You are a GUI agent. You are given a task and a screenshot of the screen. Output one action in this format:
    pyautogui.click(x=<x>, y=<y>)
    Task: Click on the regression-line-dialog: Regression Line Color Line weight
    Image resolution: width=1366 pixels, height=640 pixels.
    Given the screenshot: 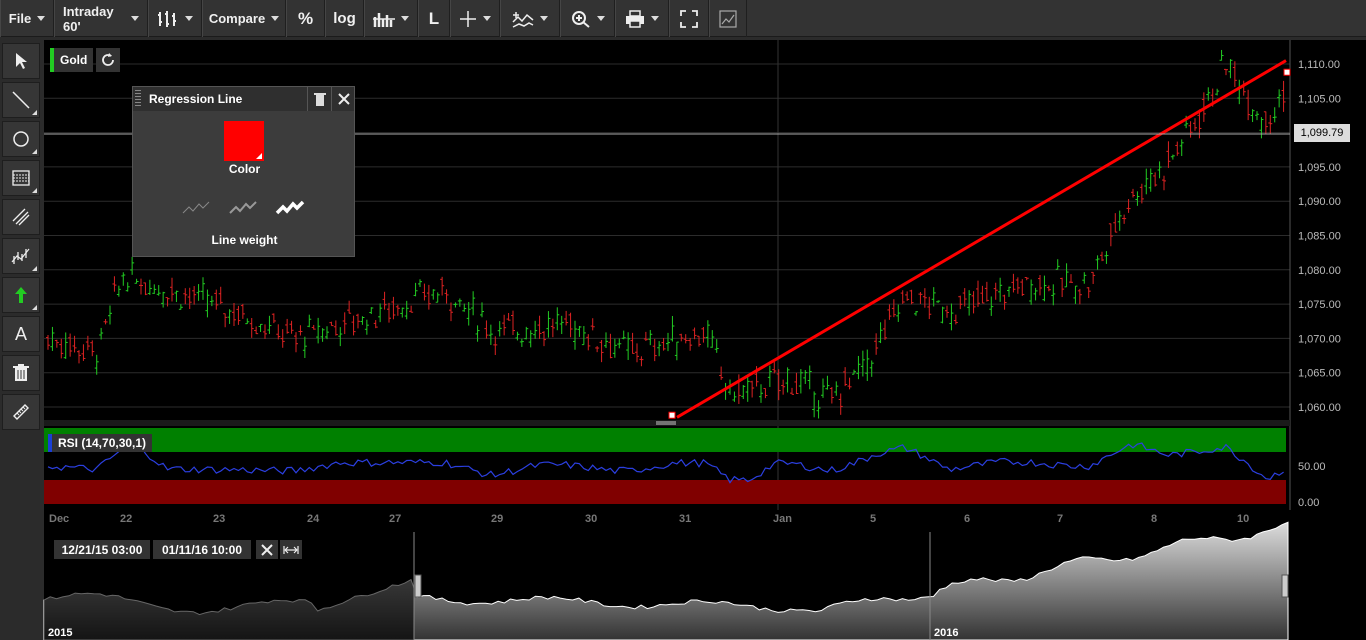 What is the action you would take?
    pyautogui.click(x=243, y=171)
    